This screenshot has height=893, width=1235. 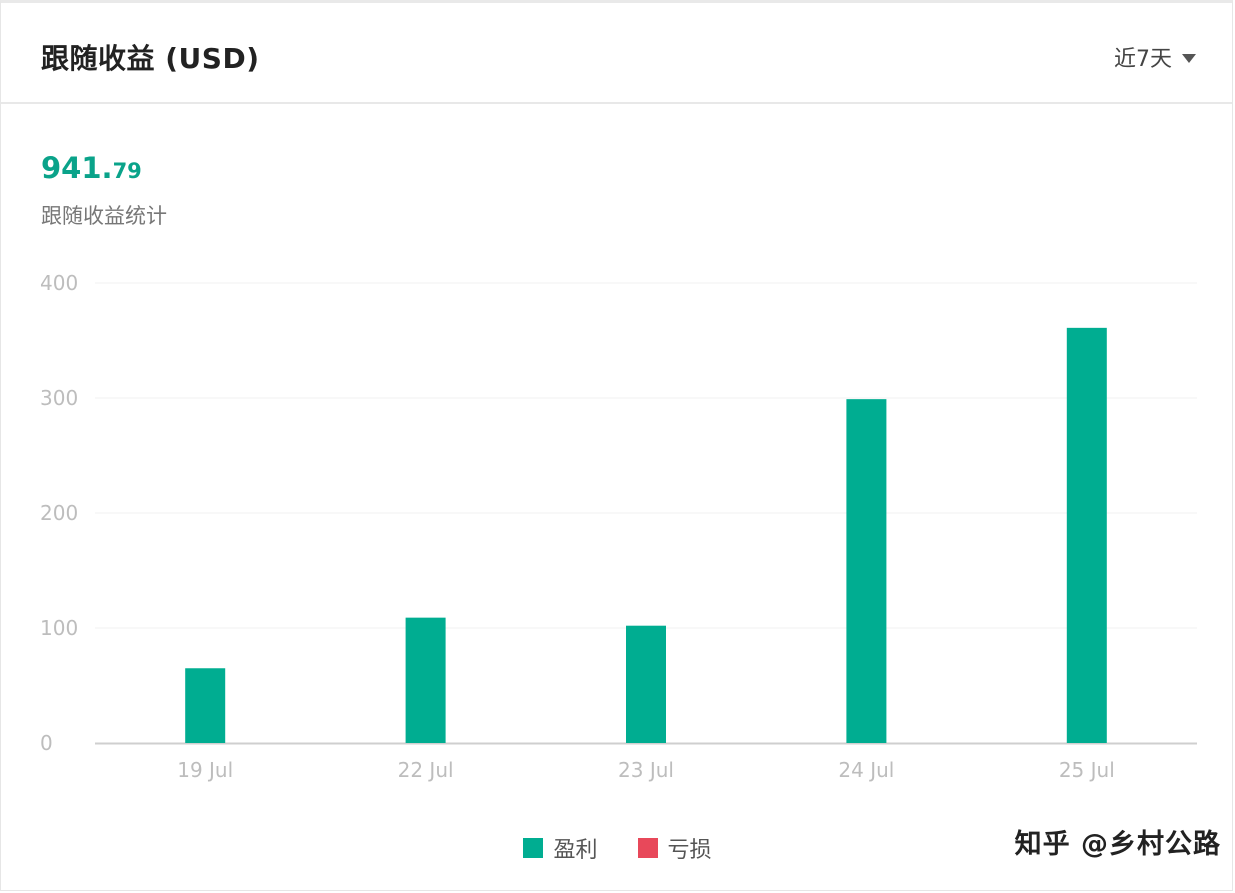 I want to click on y-tick-label-200: 200, so click(x=59, y=513).